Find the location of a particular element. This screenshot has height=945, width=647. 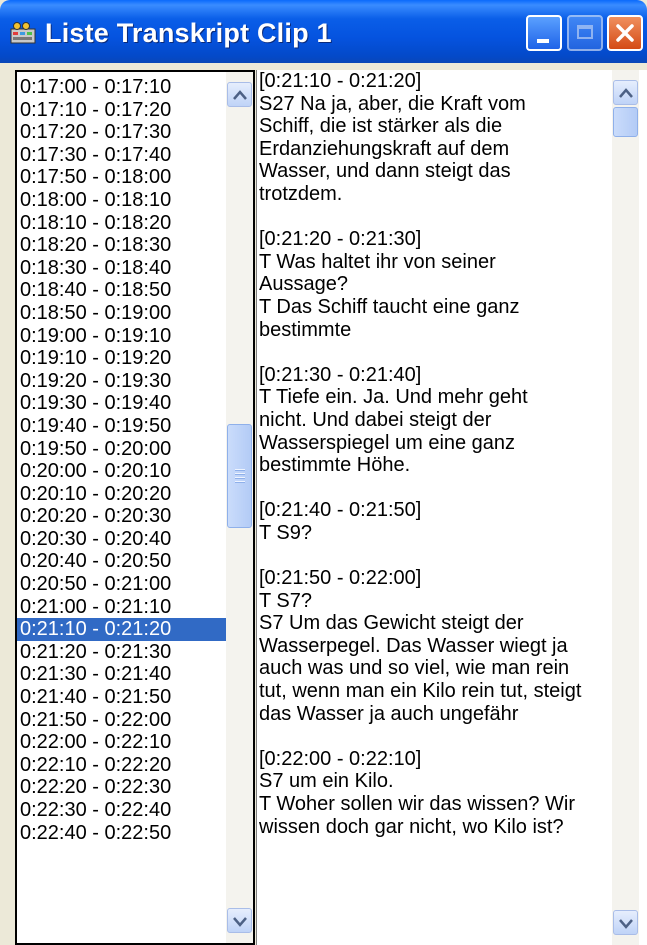

transcript-line: S7 um ein Kilo. is located at coordinates (326, 781).